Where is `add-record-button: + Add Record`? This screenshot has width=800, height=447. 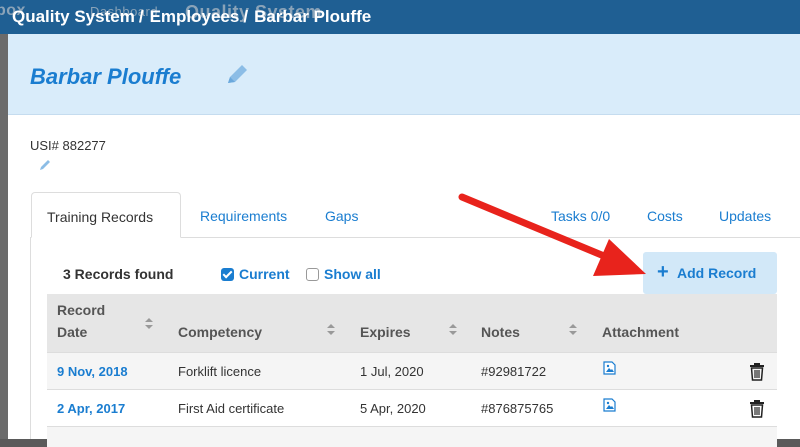
add-record-button: + Add Record is located at coordinates (710, 273).